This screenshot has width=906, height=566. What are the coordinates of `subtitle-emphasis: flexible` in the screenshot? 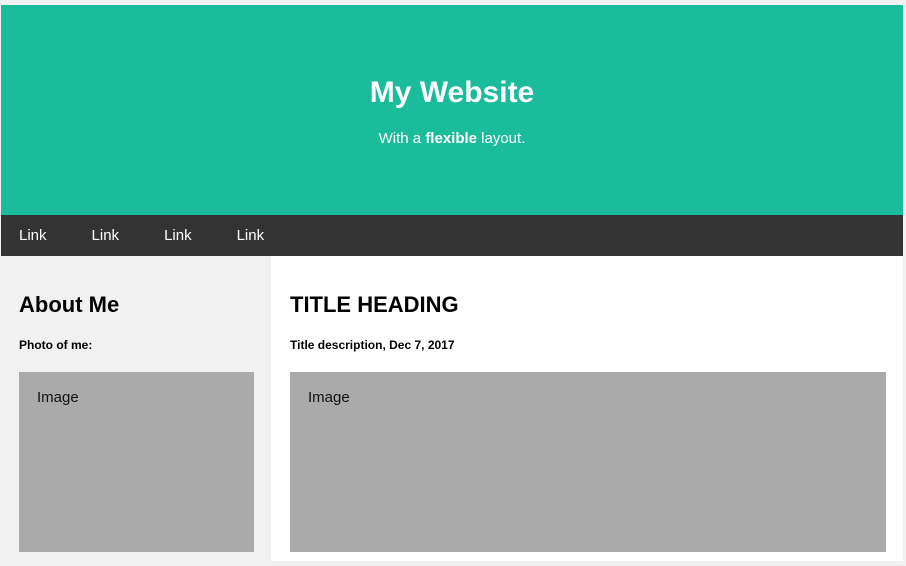 It's located at (451, 138).